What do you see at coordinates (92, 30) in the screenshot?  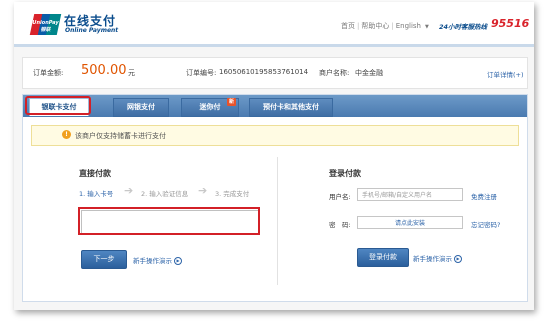 I see `brand-subtitle: Online Payment` at bounding box center [92, 30].